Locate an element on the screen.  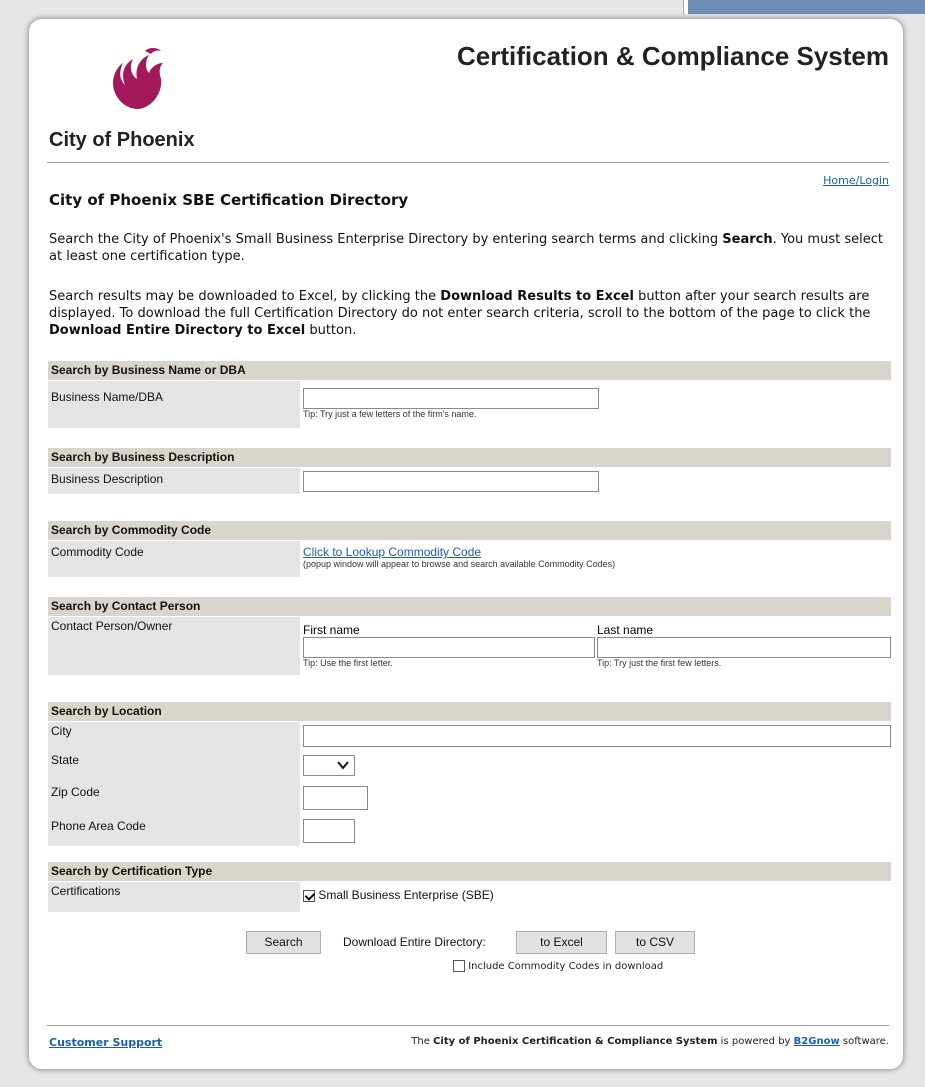
system-title: Certification & Compliance System is located at coordinates (673, 56).